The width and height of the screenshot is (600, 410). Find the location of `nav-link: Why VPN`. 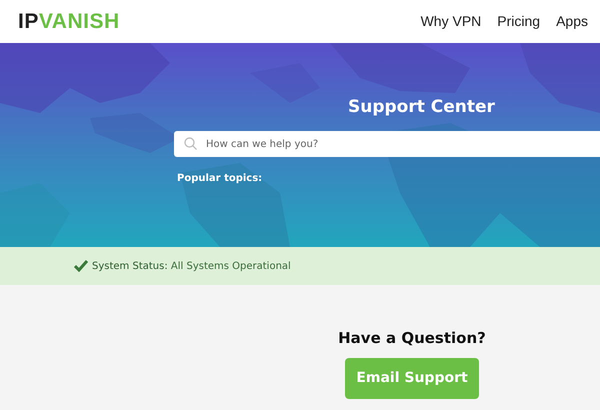

nav-link: Why VPN is located at coordinates (451, 21).